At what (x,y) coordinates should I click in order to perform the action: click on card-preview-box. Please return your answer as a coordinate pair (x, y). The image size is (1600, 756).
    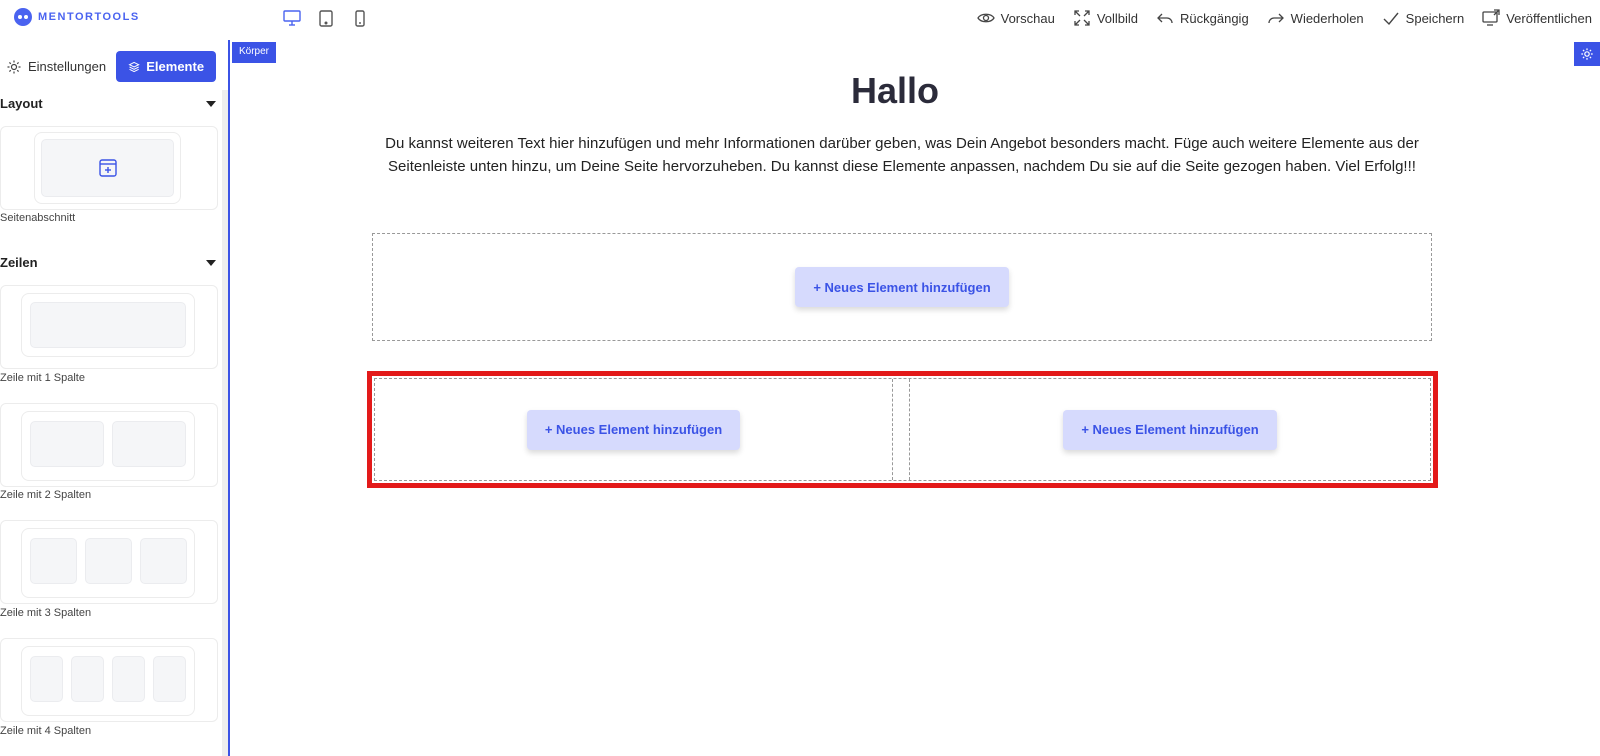
    Looking at the image, I should click on (107, 168).